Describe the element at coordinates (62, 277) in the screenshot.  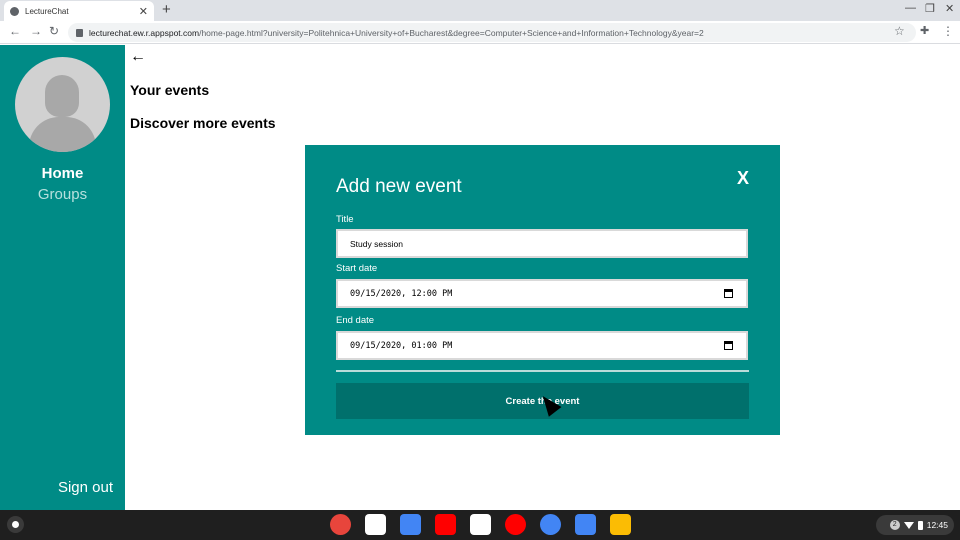
I see `sidebar: Home Groups Sign out` at that location.